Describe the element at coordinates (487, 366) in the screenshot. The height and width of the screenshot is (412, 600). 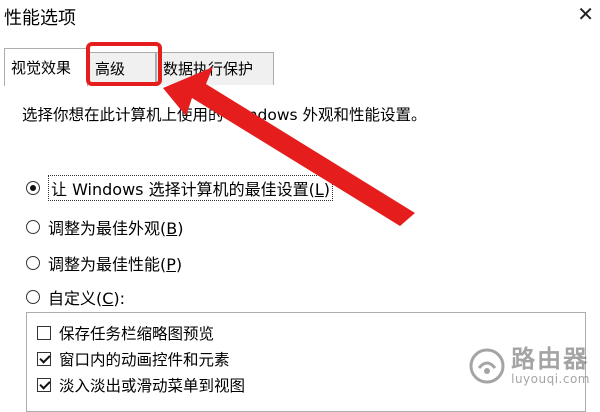
I see `router-logo-icon` at that location.